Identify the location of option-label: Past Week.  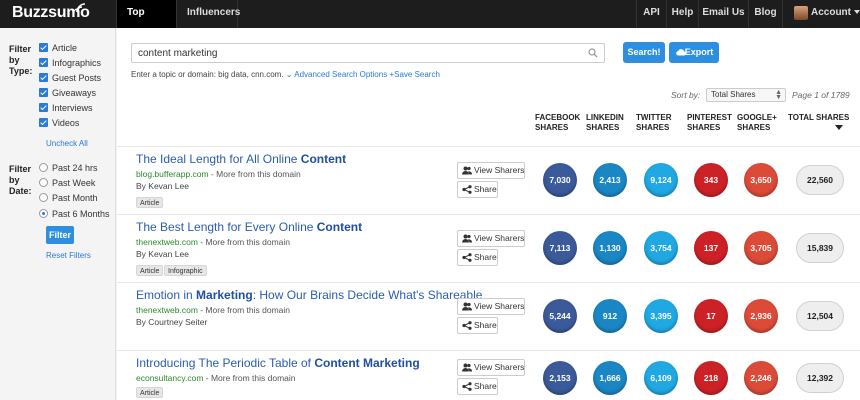
(74, 183).